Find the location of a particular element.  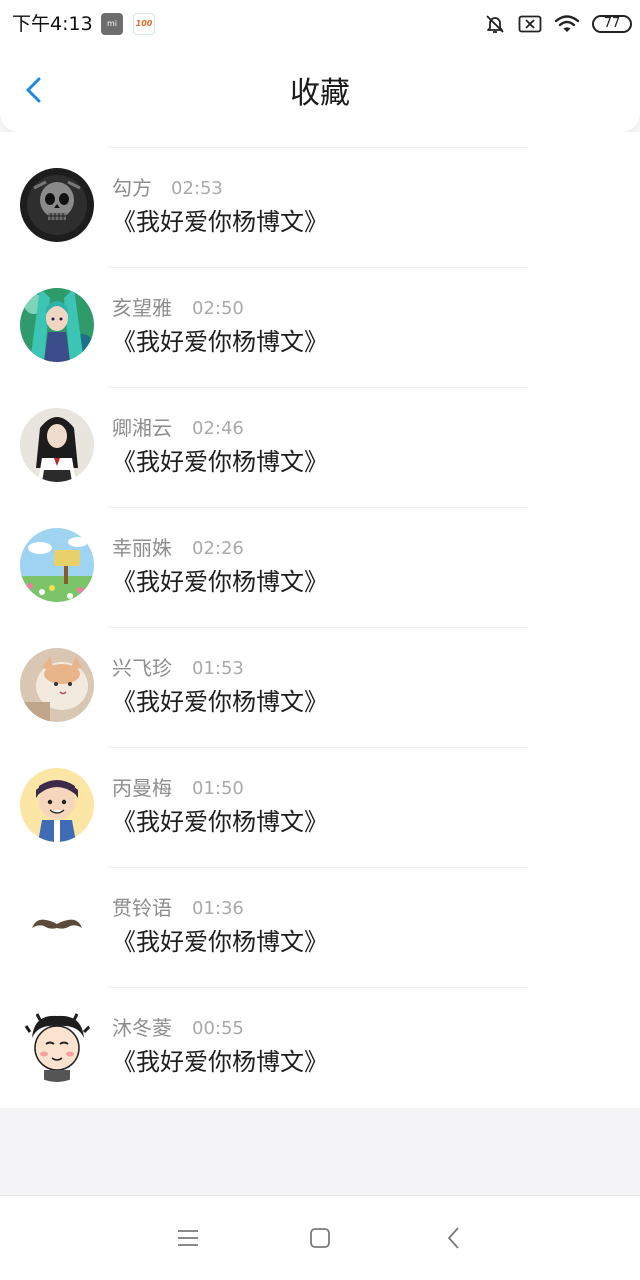

item-time: 02:46 is located at coordinates (218, 428).